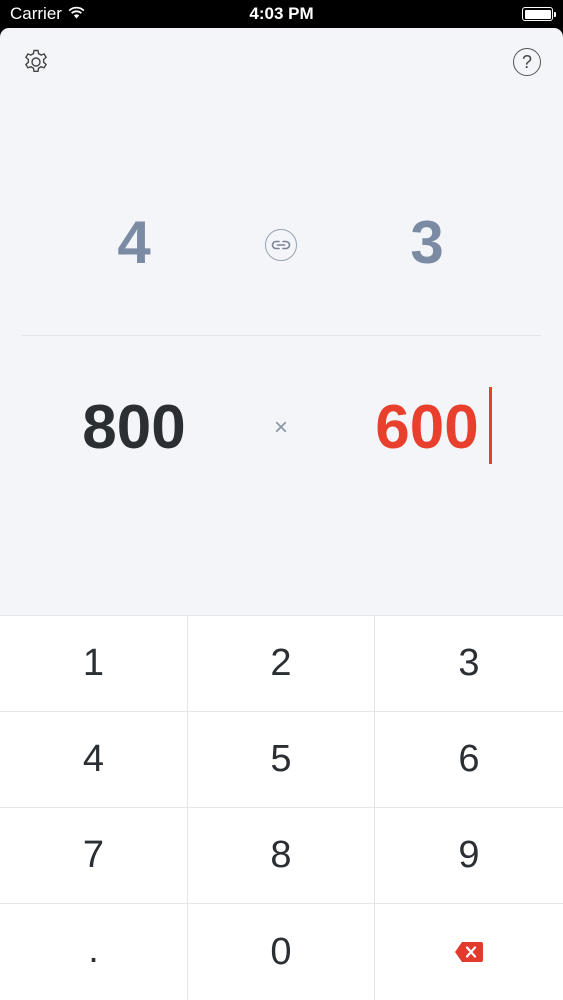 Image resolution: width=563 pixels, height=1000 pixels. Describe the element at coordinates (134, 243) in the screenshot. I see `ratio-left-value: 4` at that location.